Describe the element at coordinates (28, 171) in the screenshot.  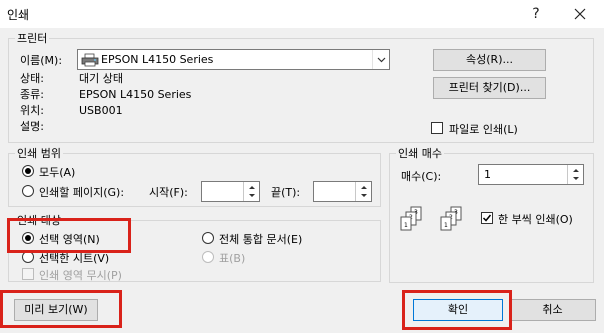
I see `print-range-all-radio` at that location.